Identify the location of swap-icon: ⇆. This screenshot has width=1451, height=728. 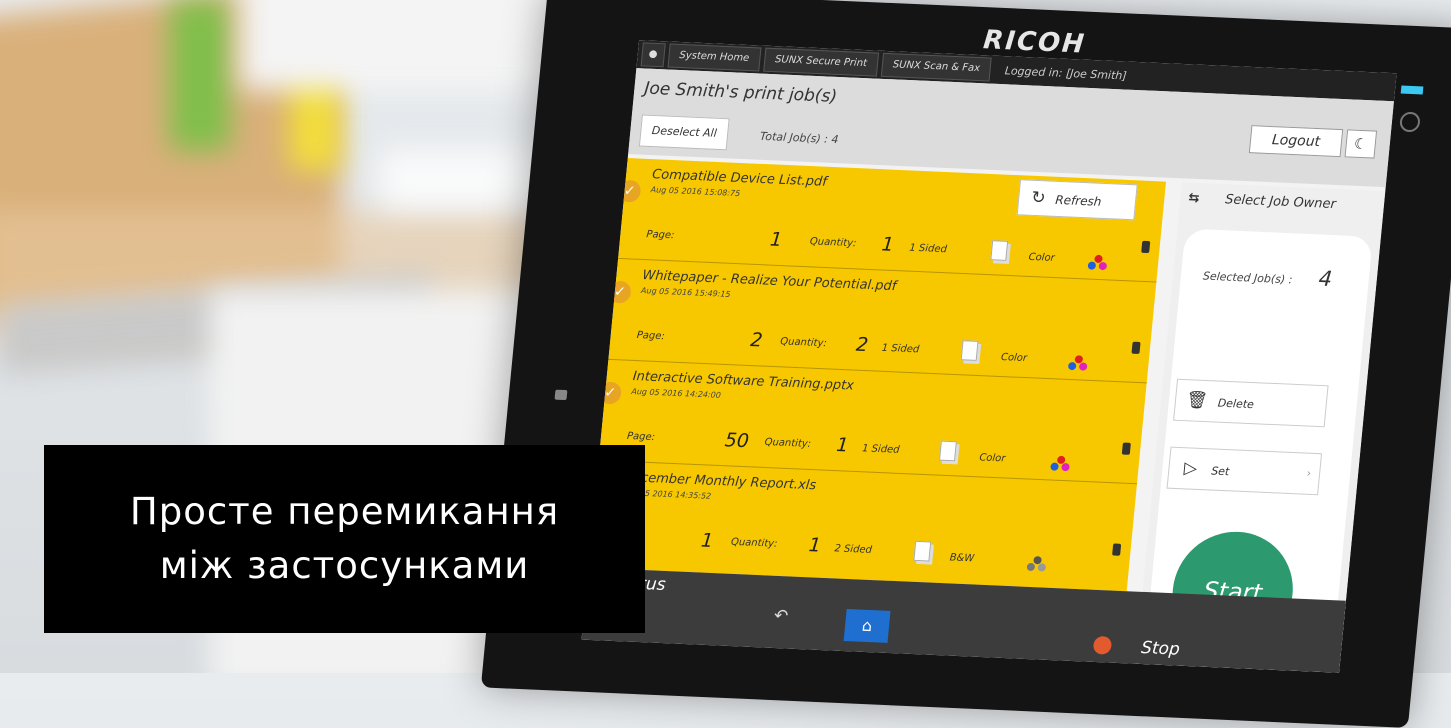
(1194, 198).